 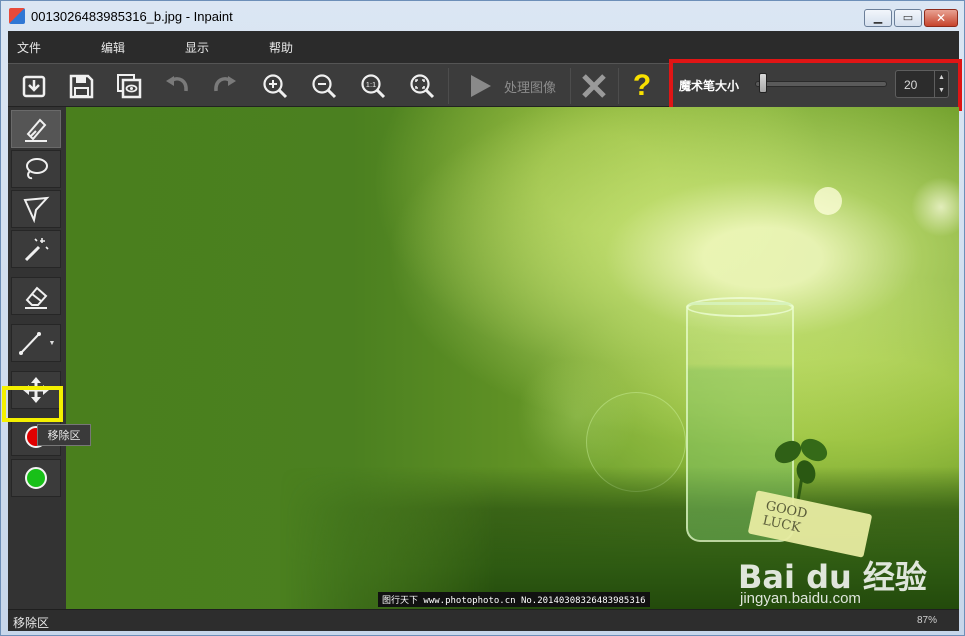 I want to click on zoom-actual-size-button: 1:1, so click(x=373, y=86).